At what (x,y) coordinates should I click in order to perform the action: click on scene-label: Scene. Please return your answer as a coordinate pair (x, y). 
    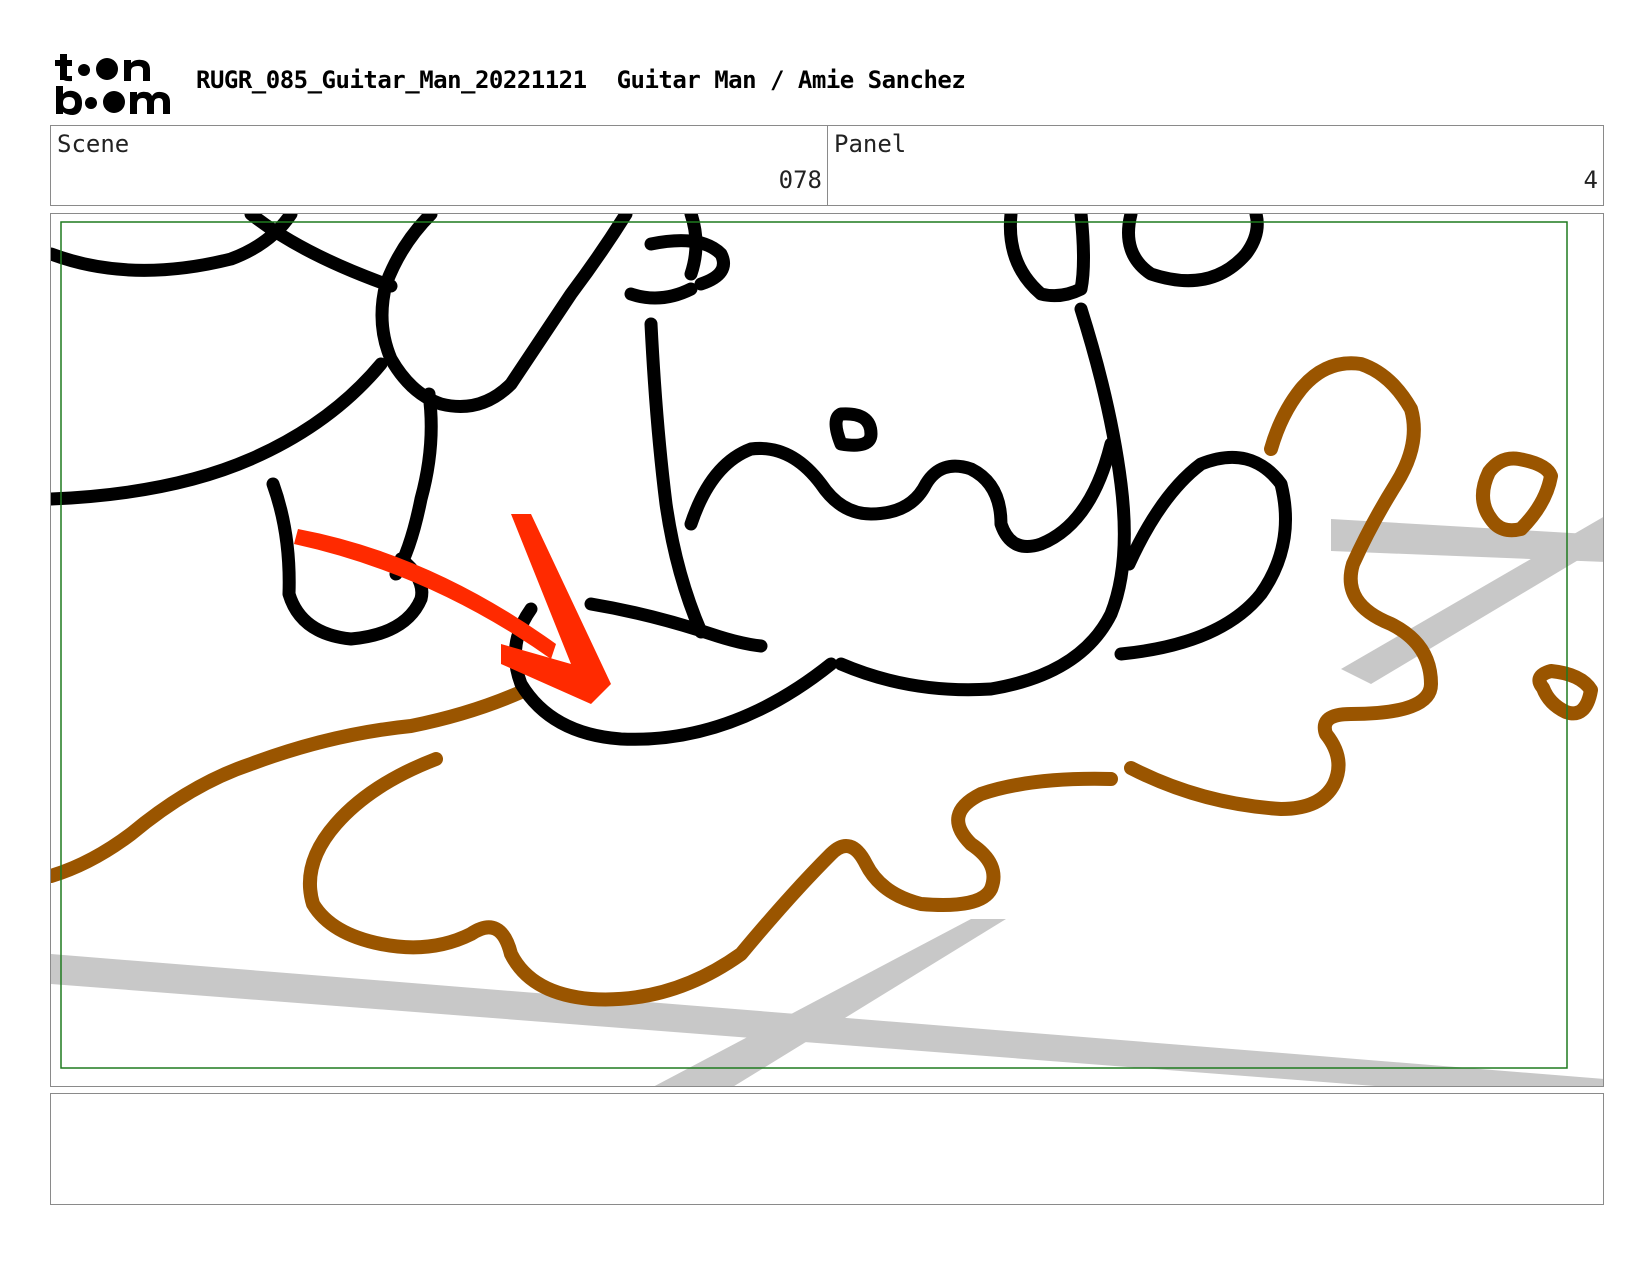
    Looking at the image, I should click on (93, 144).